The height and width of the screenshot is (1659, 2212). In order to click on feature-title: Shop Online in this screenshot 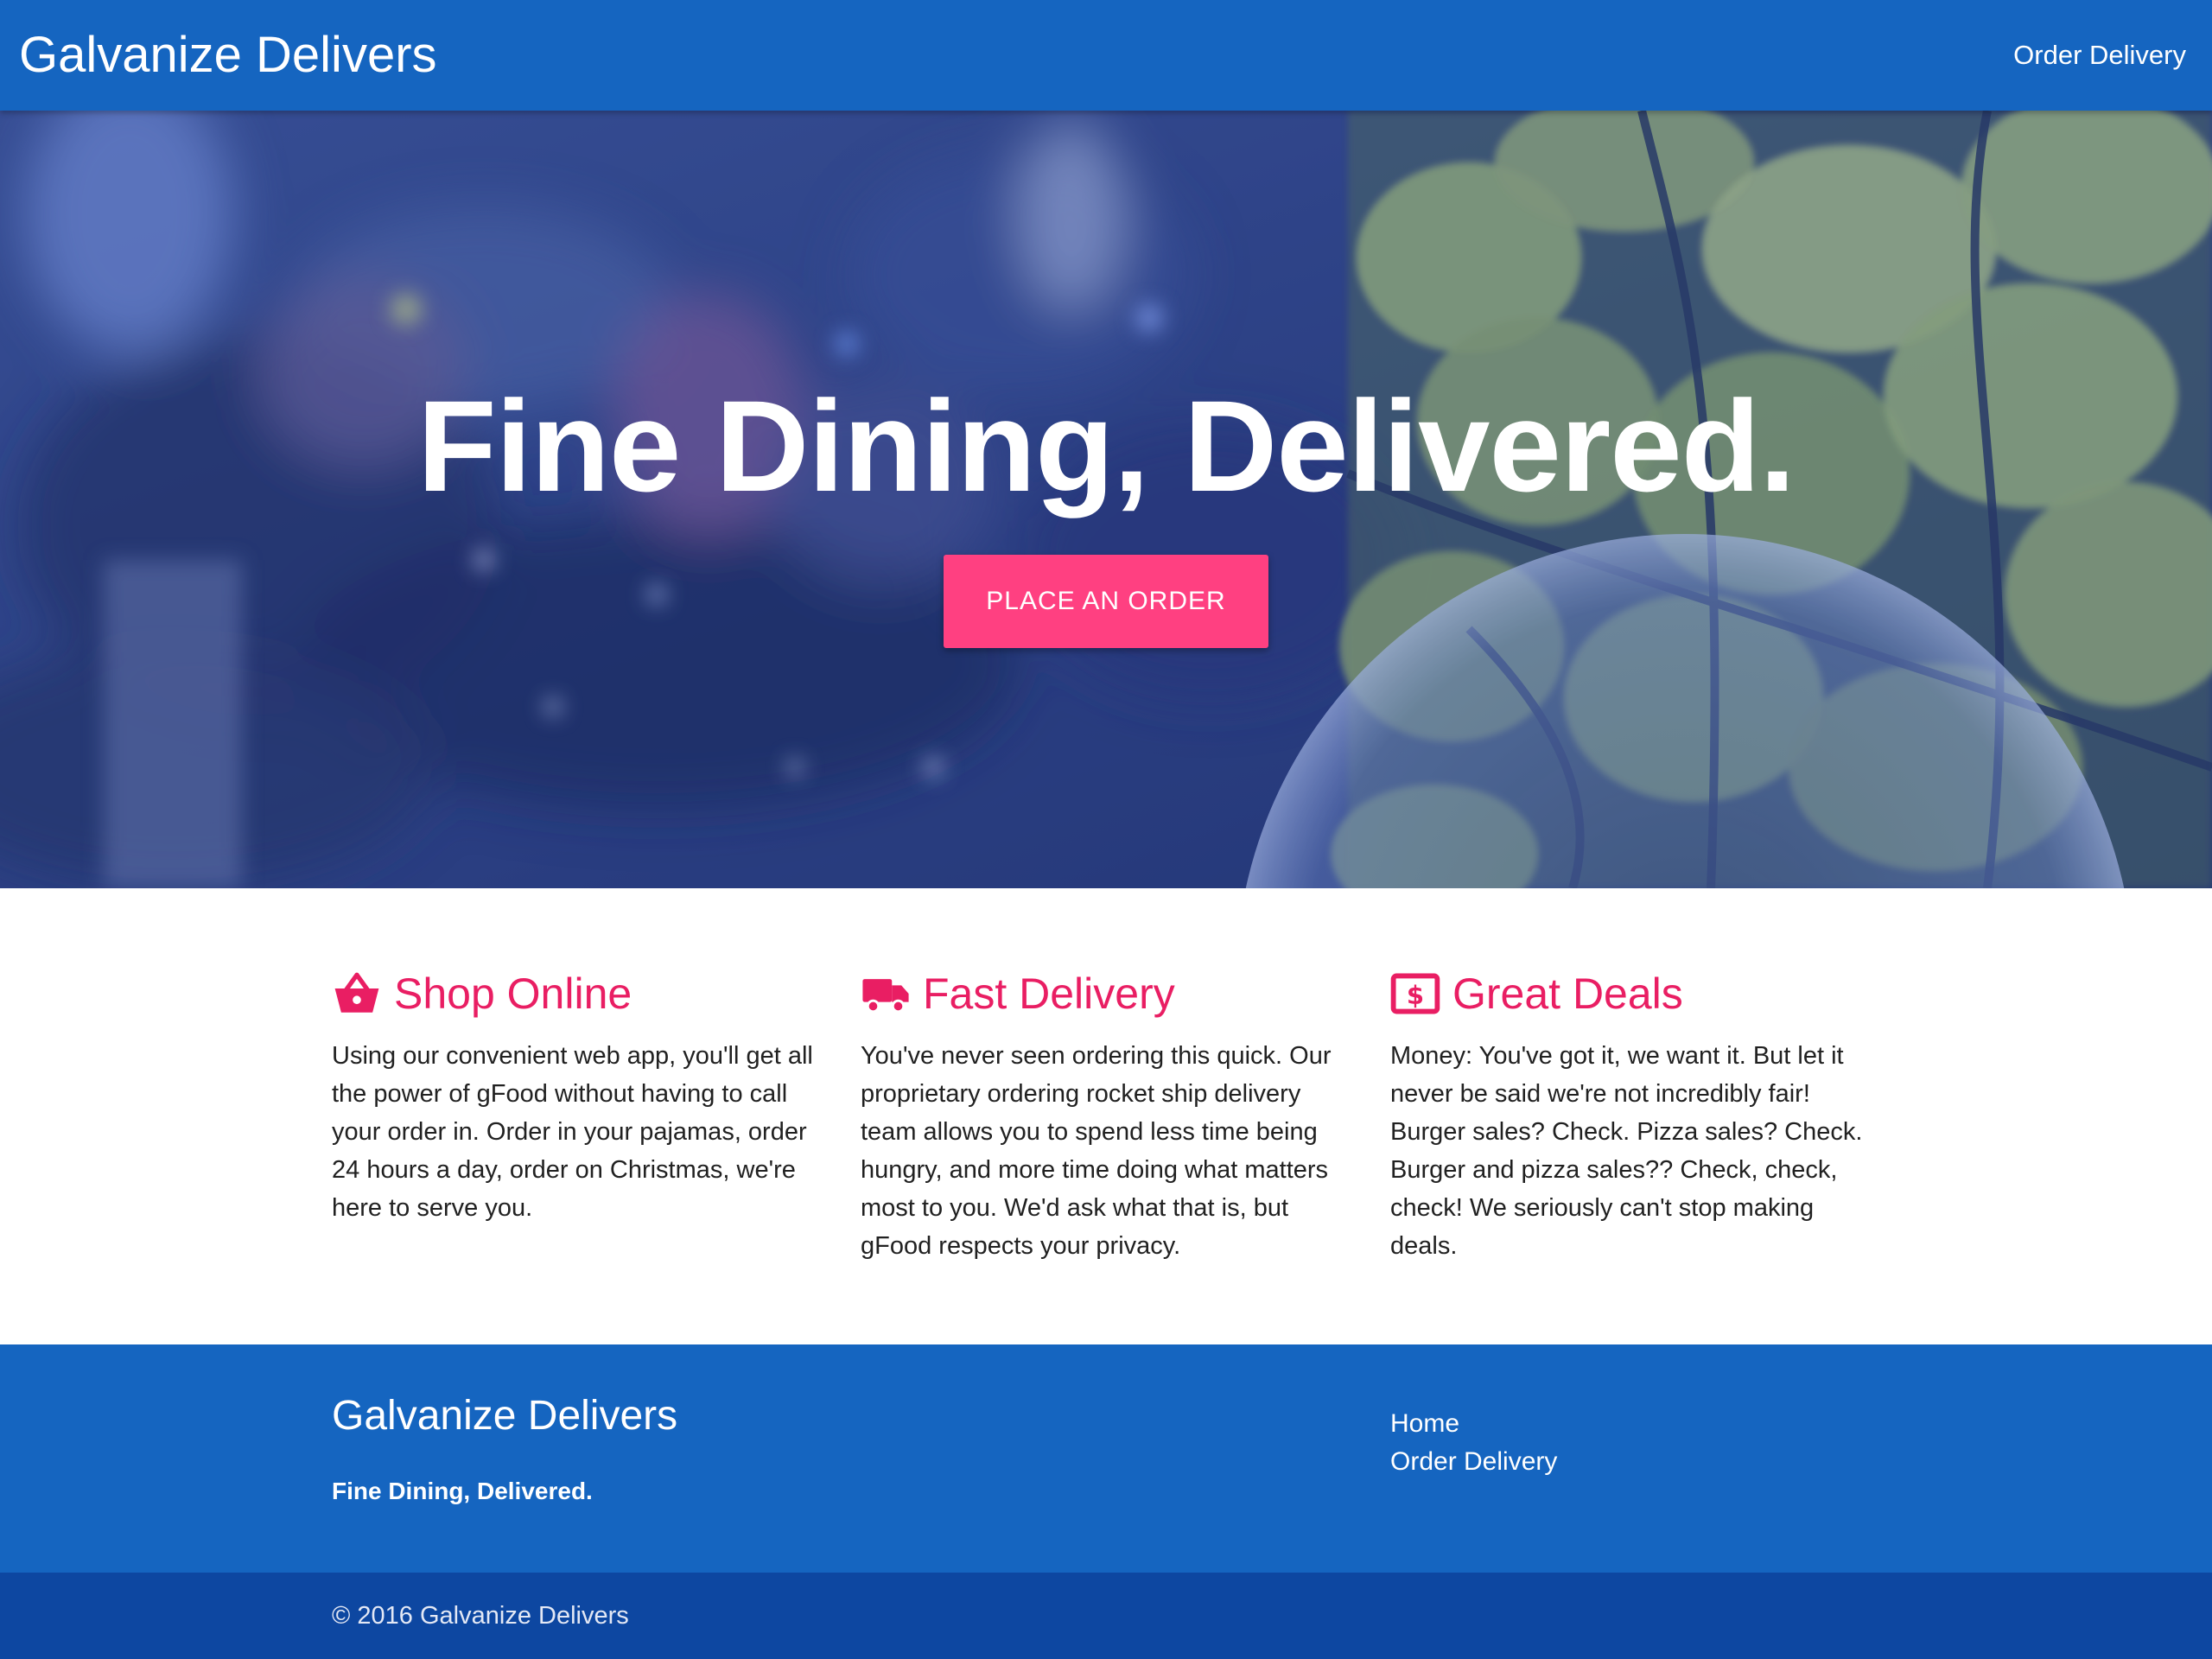, I will do `click(513, 994)`.